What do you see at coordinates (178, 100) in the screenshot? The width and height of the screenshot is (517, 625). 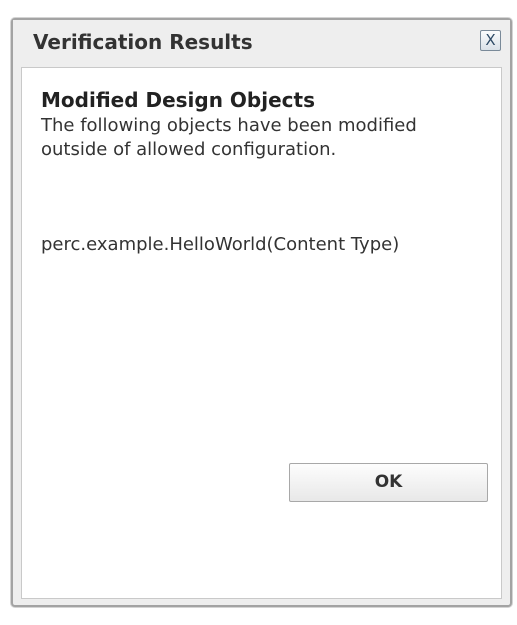 I see `results-heading: Modified Design Objects` at bounding box center [178, 100].